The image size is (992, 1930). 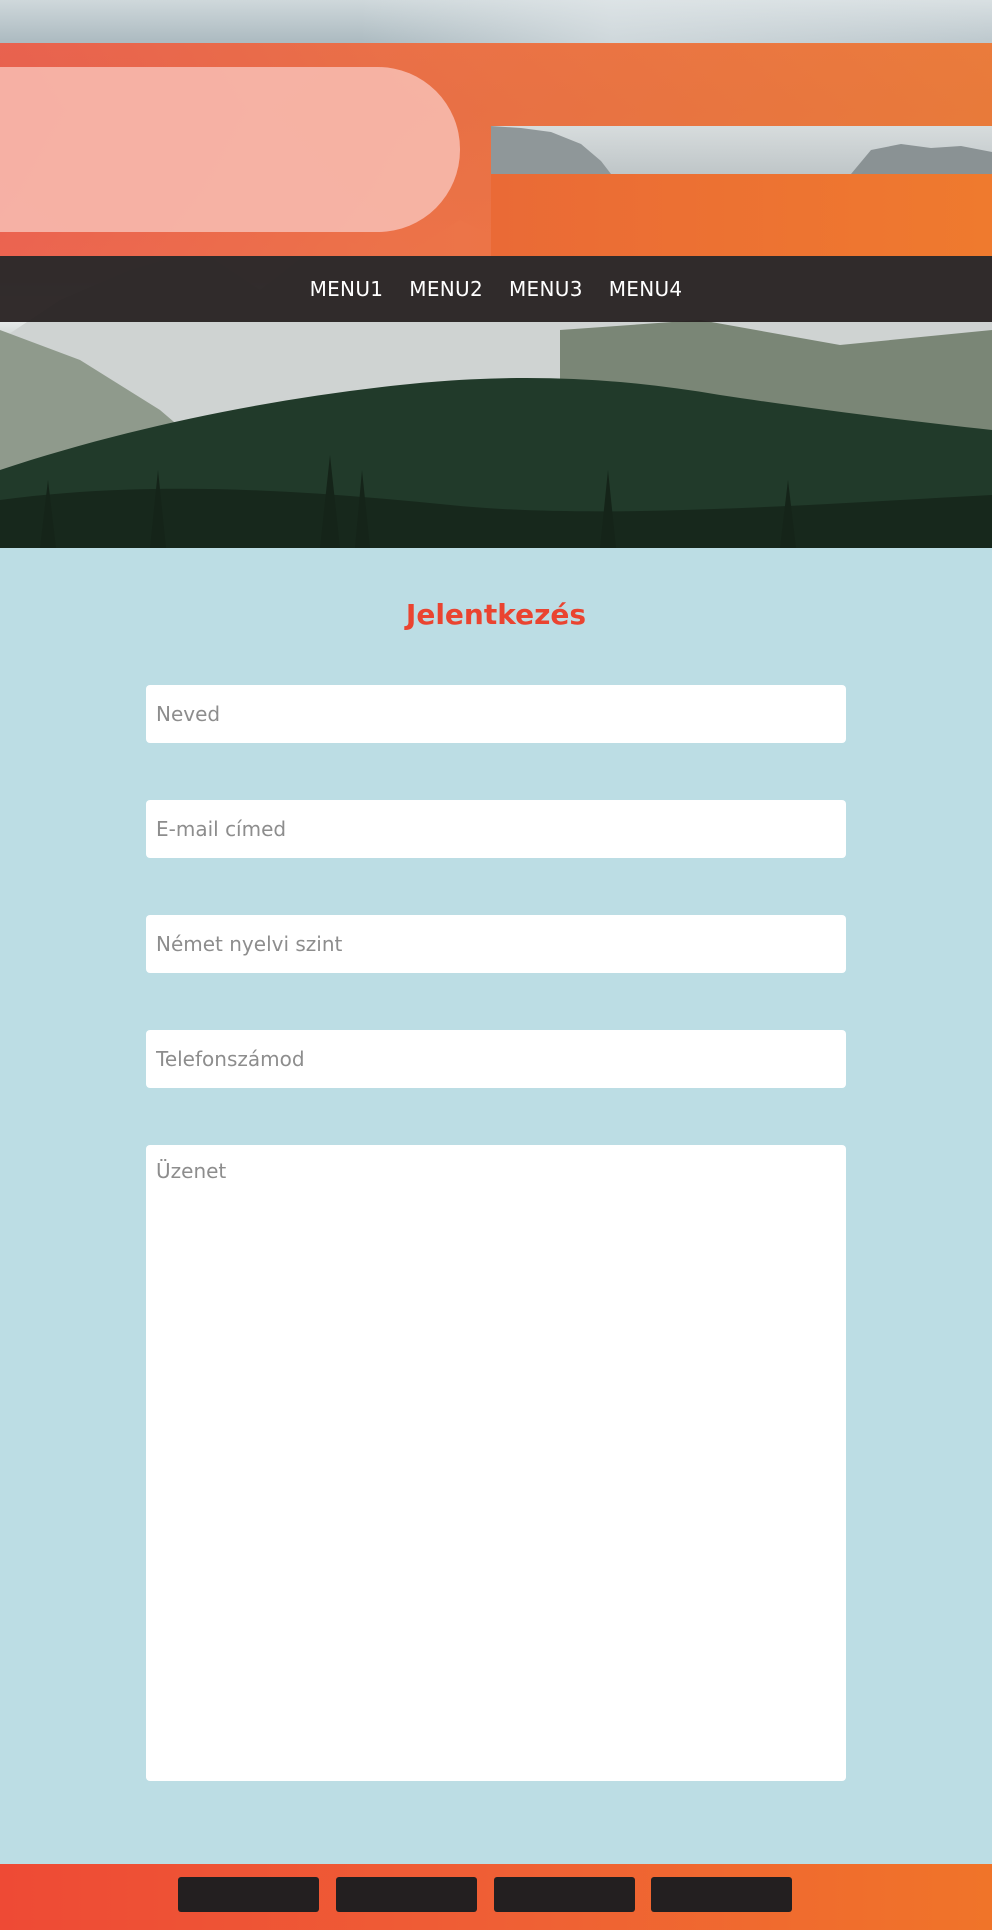 What do you see at coordinates (230, 149) in the screenshot?
I see `header-pill-panel` at bounding box center [230, 149].